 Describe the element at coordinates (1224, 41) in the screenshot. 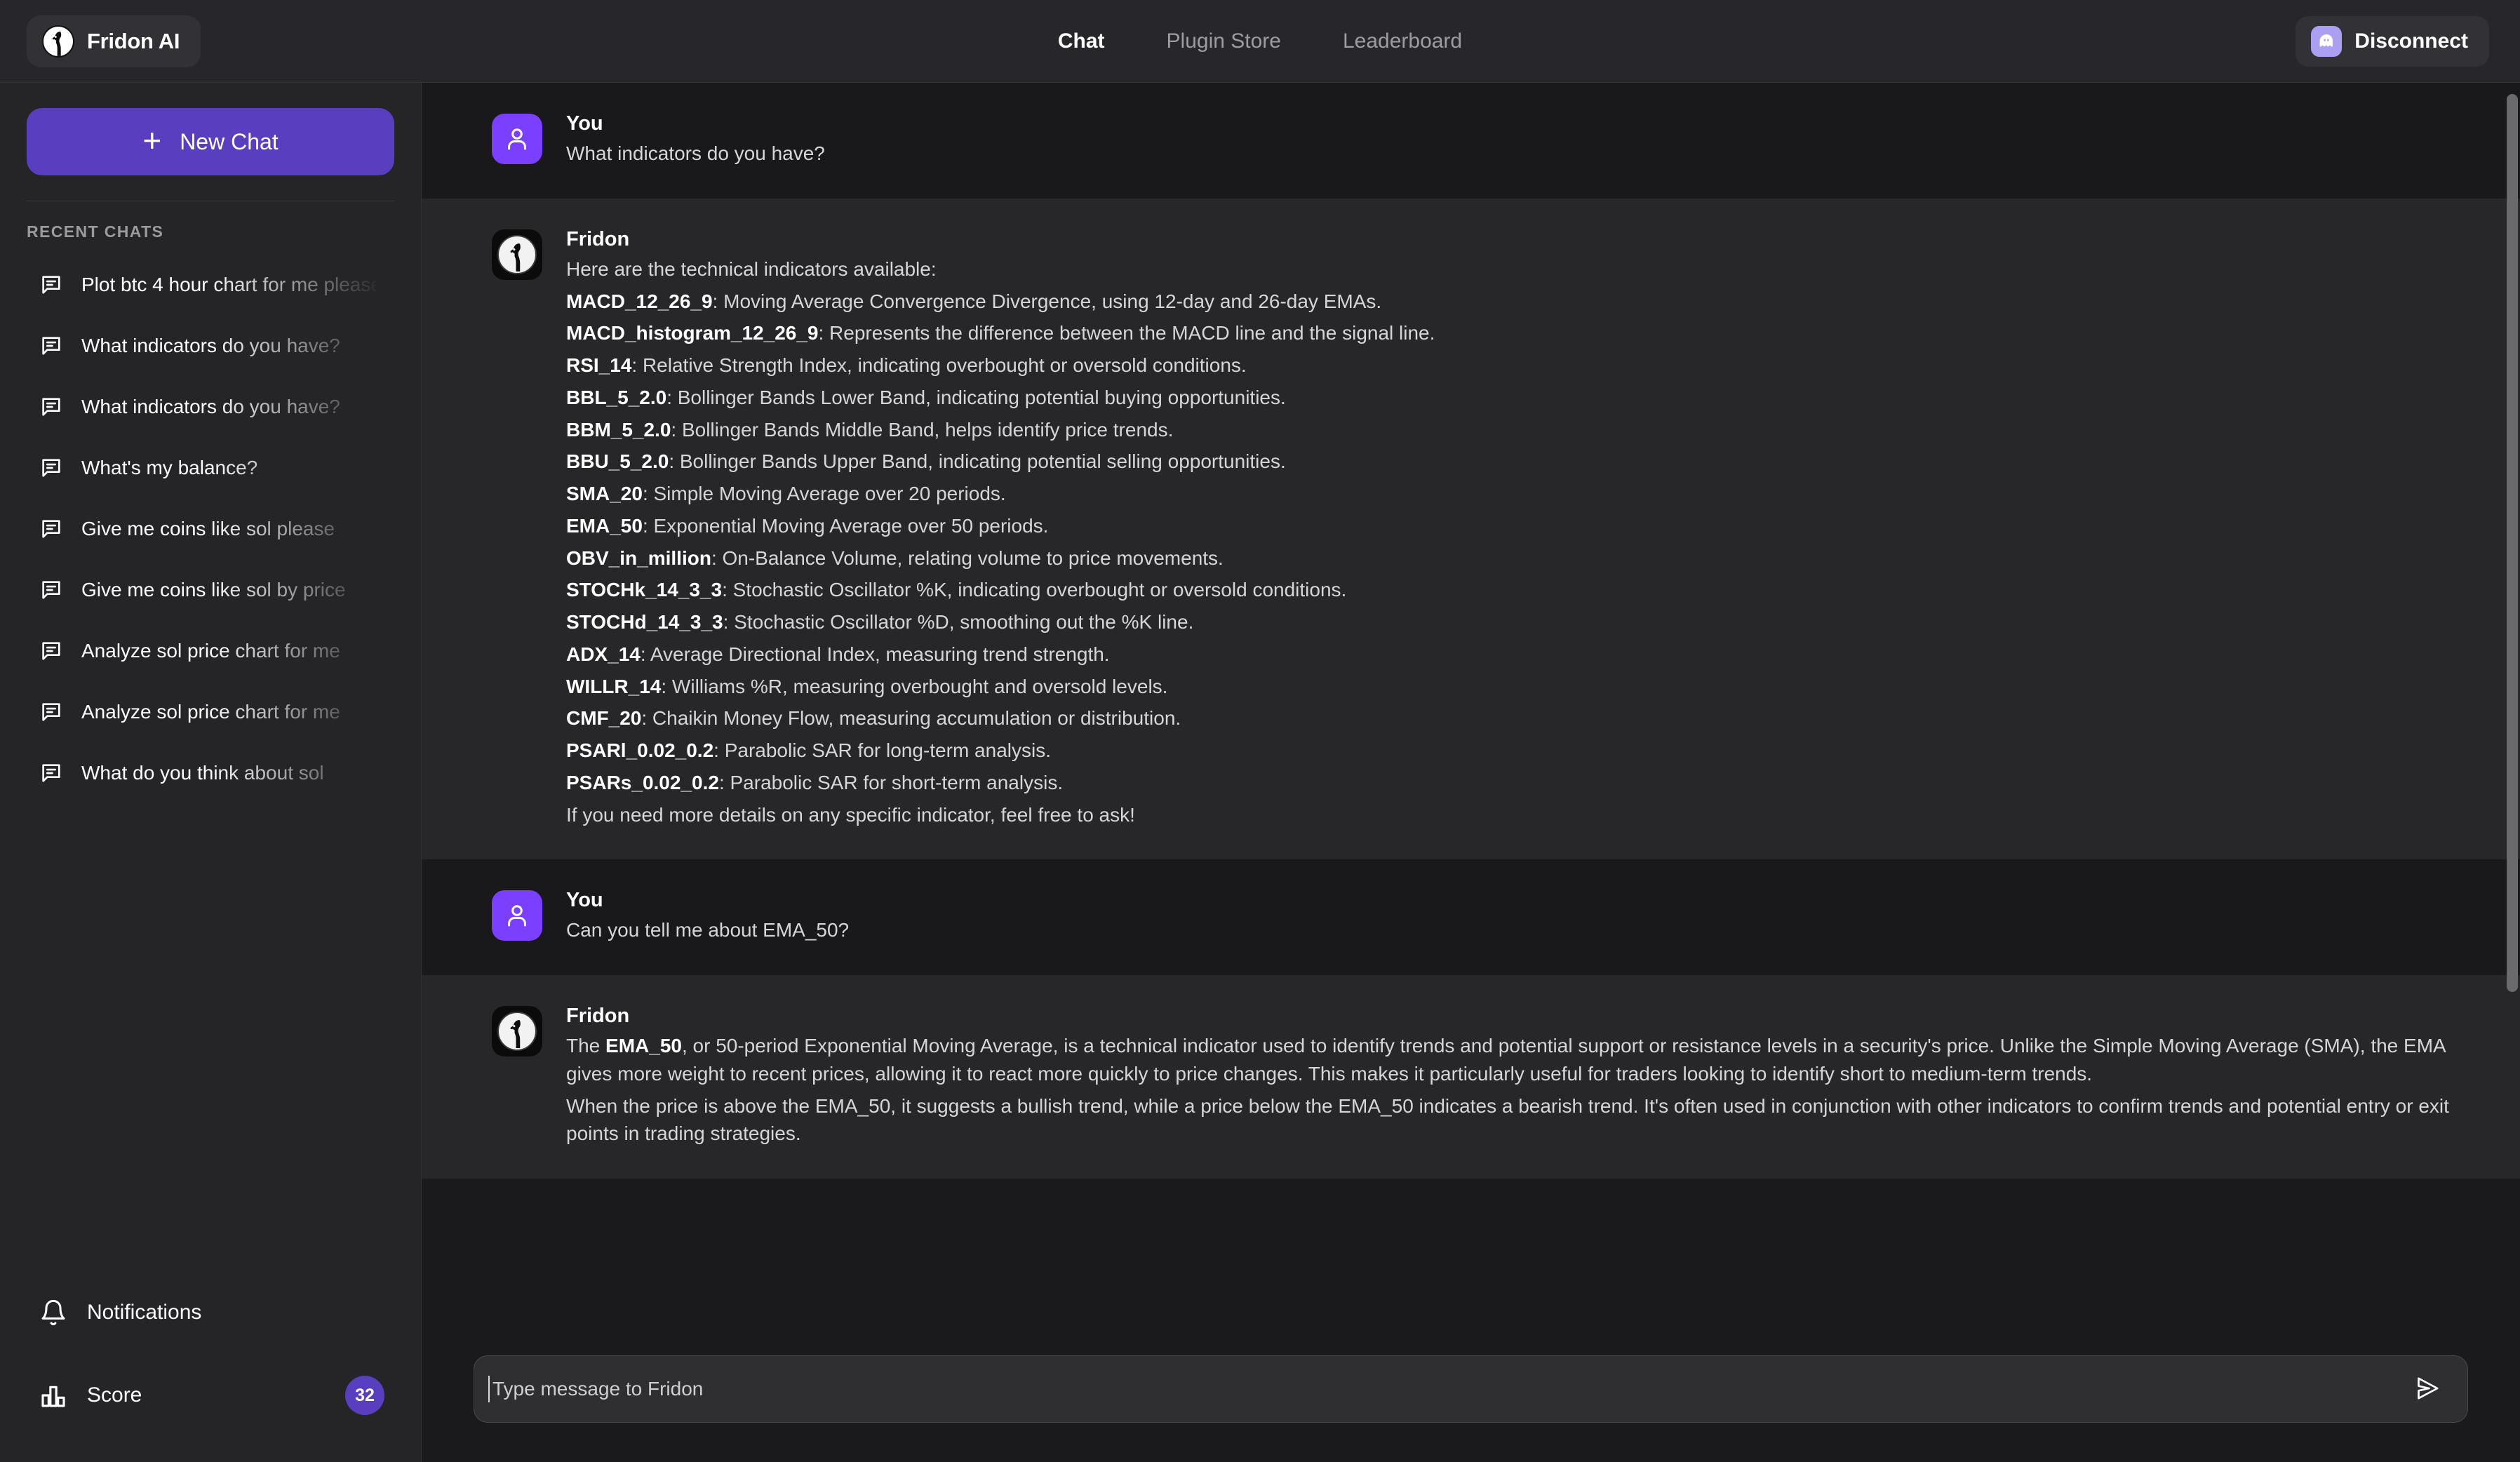

I see `nav-tab-plugin-store: Plugin Store` at that location.